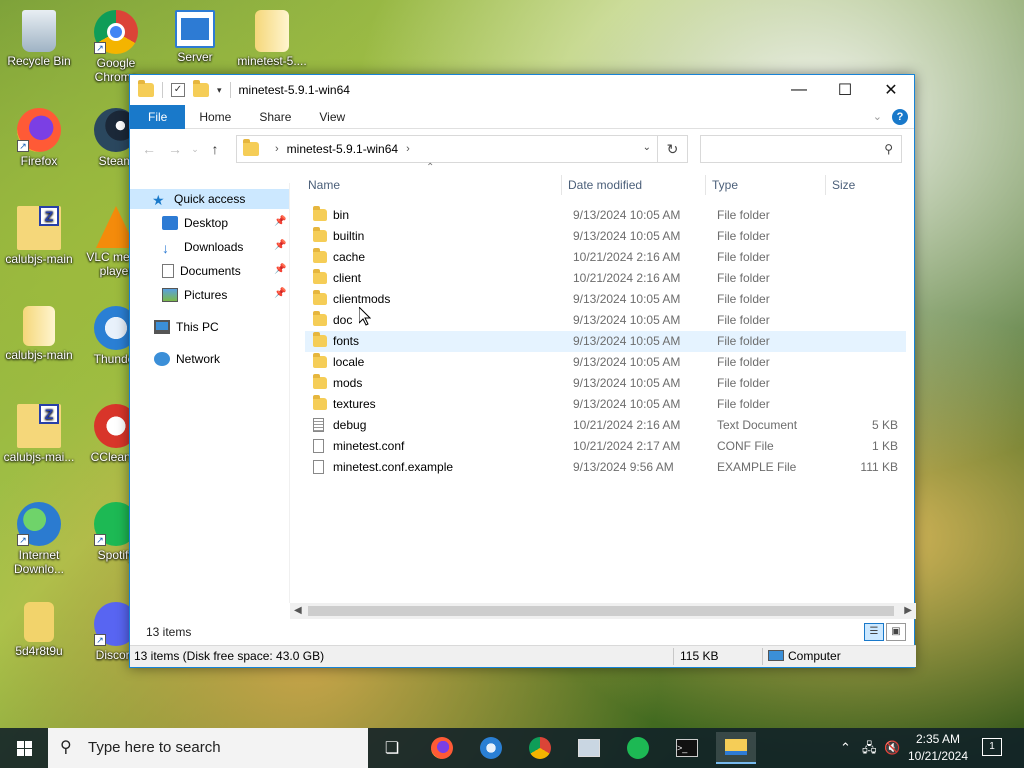 This screenshot has height=768, width=1024. I want to click on file-row: locale 9/13/2024 10:05 AM File folder, so click(605, 362).